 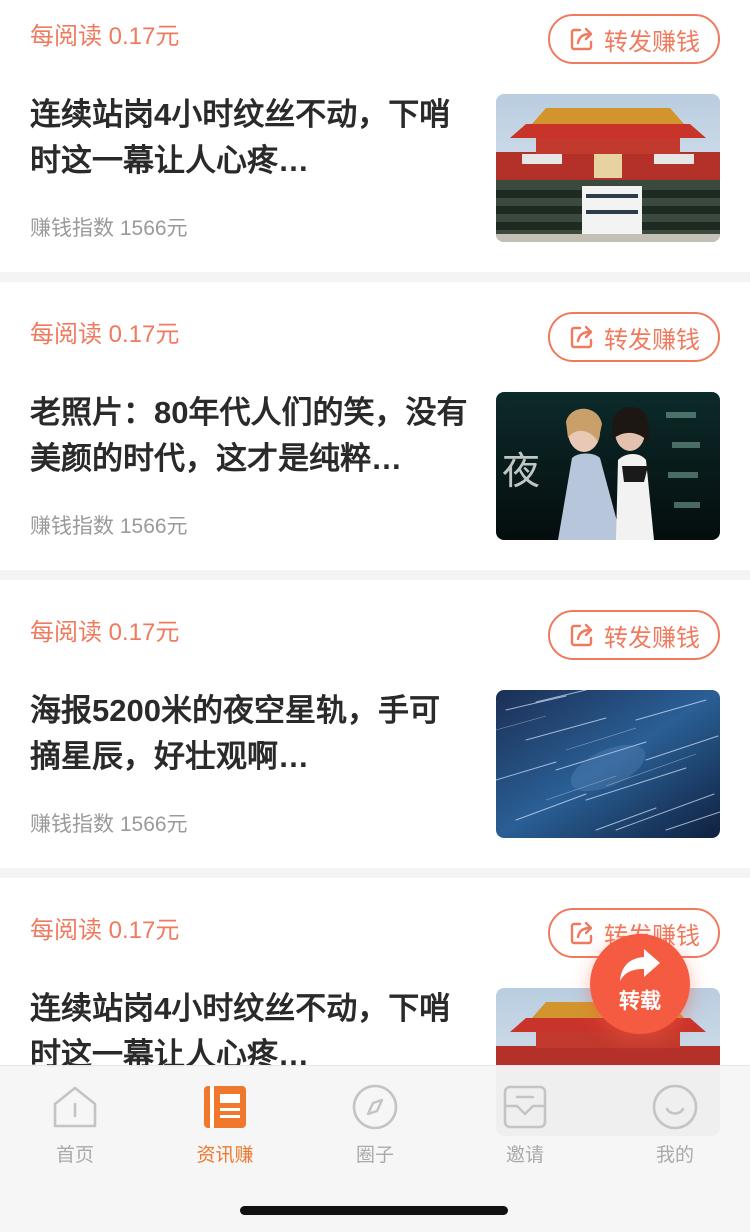 I want to click on celebrities-red-carpet-photo: 夜, so click(x=608, y=466).